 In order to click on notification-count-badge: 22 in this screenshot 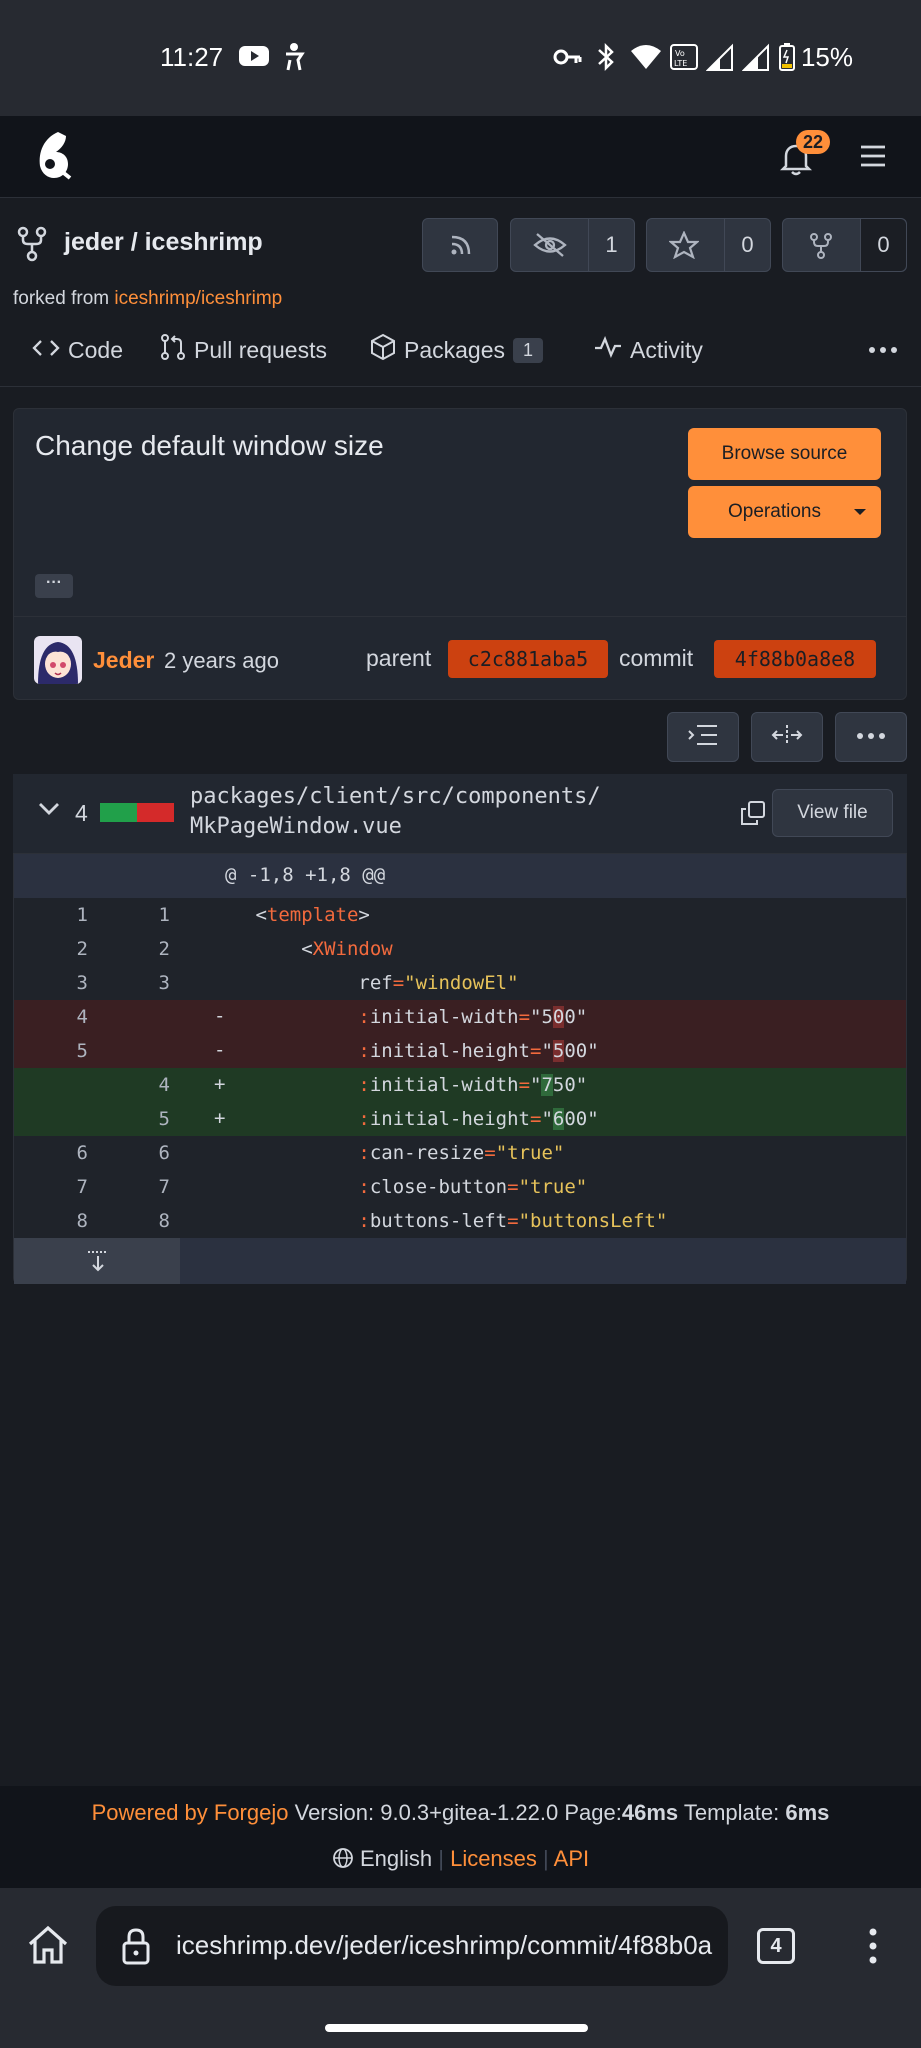, I will do `click(813, 142)`.